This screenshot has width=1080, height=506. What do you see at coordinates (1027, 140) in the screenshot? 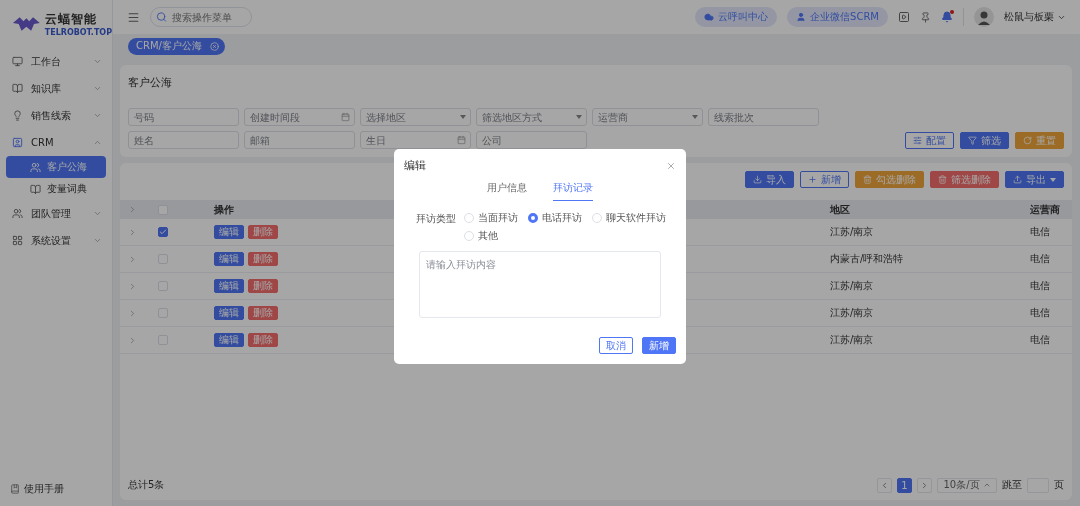
I see `refresh-icon` at bounding box center [1027, 140].